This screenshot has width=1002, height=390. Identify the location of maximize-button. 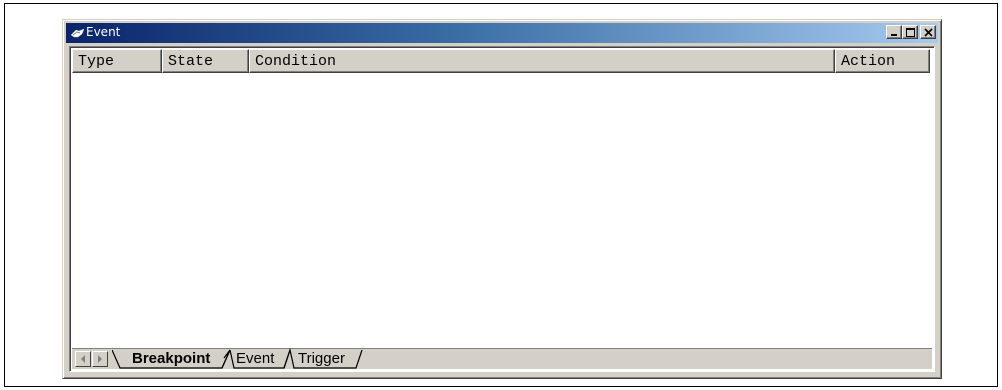
(910, 32).